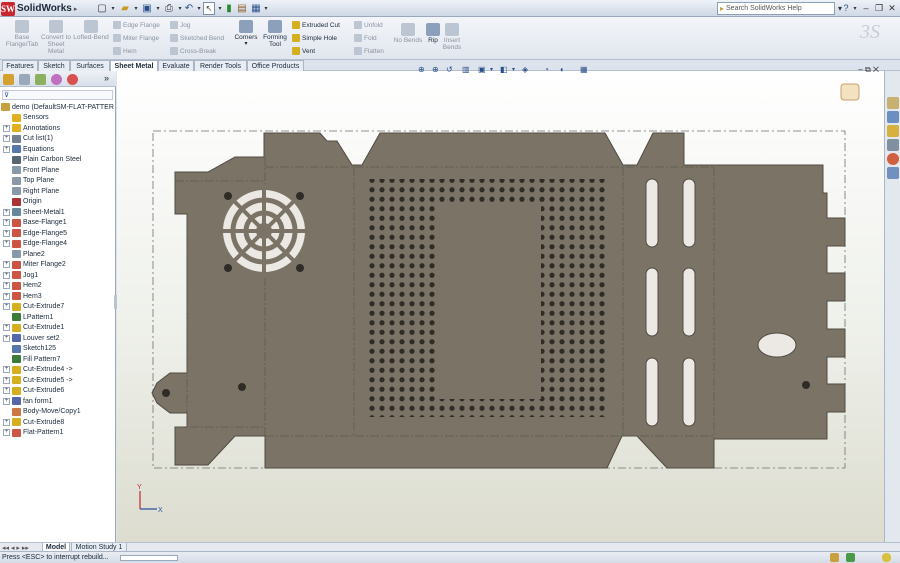 This screenshot has height=563, width=900. Describe the element at coordinates (408, 33) in the screenshot. I see `no-bends-button: No Bends` at that location.